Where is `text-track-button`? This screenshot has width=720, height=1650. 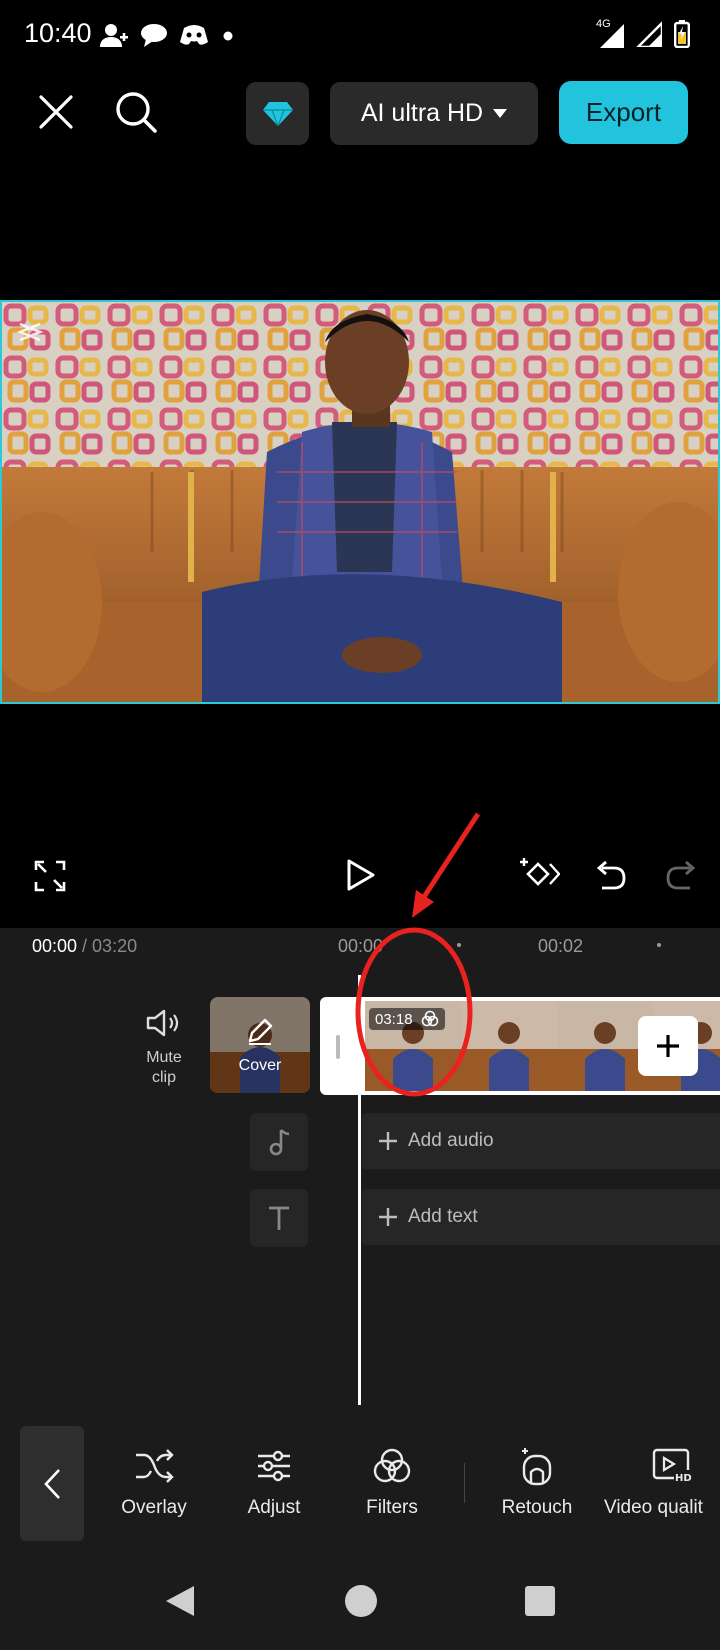
text-track-button is located at coordinates (279, 1218).